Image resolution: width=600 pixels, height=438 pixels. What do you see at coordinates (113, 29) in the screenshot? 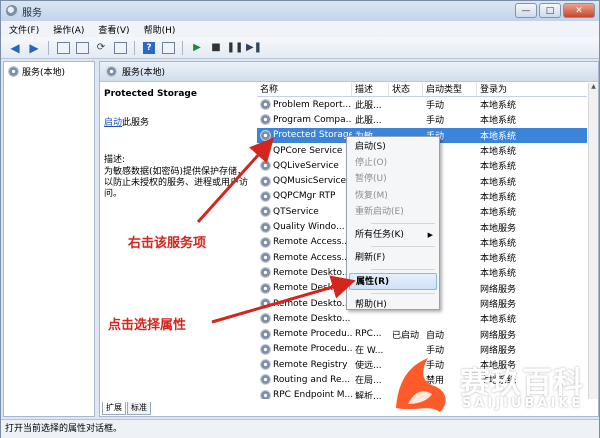
I see `menu-view: 查看(V)` at bounding box center [113, 29].